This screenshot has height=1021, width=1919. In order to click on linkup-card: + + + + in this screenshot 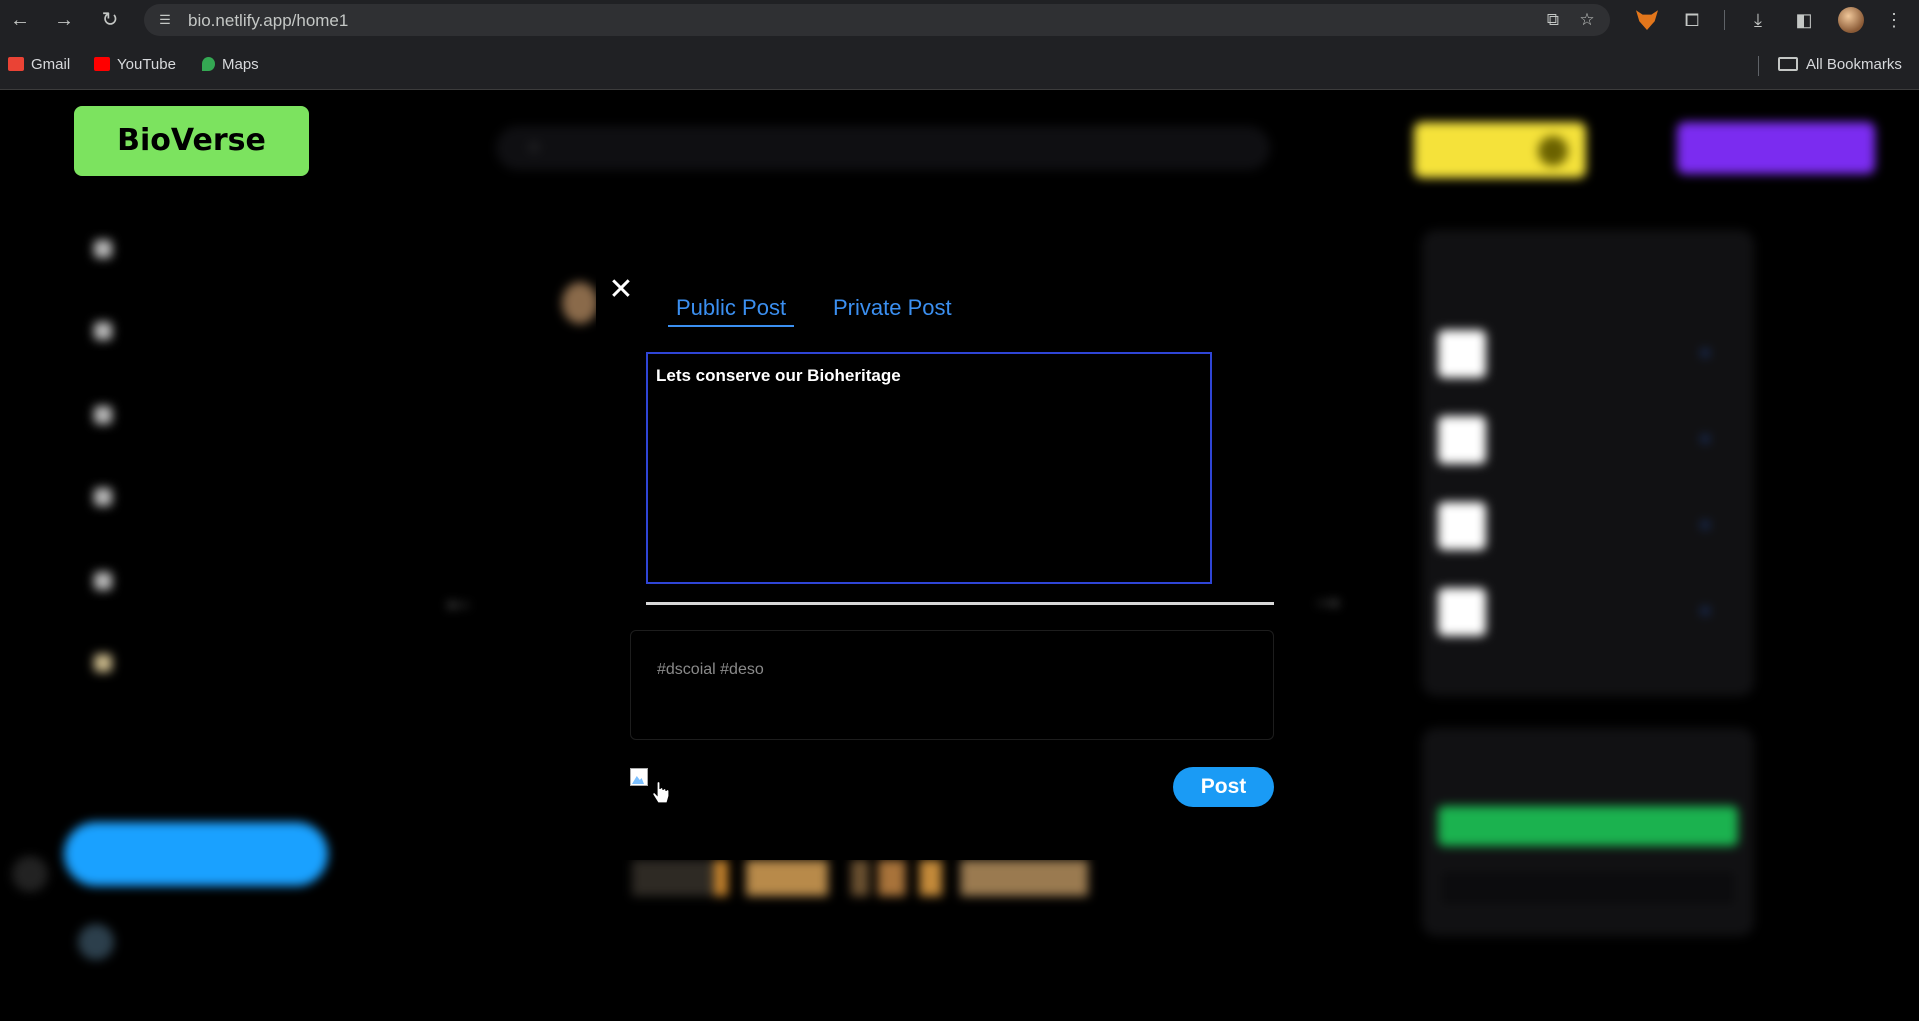, I will do `click(1588, 463)`.